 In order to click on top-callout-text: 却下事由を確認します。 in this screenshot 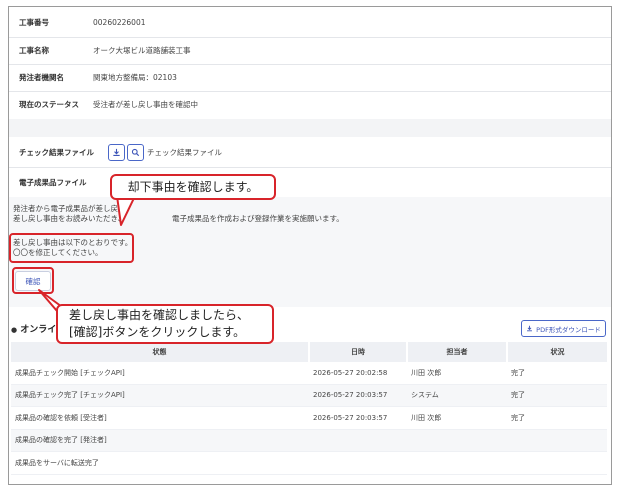, I will do `click(193, 186)`.